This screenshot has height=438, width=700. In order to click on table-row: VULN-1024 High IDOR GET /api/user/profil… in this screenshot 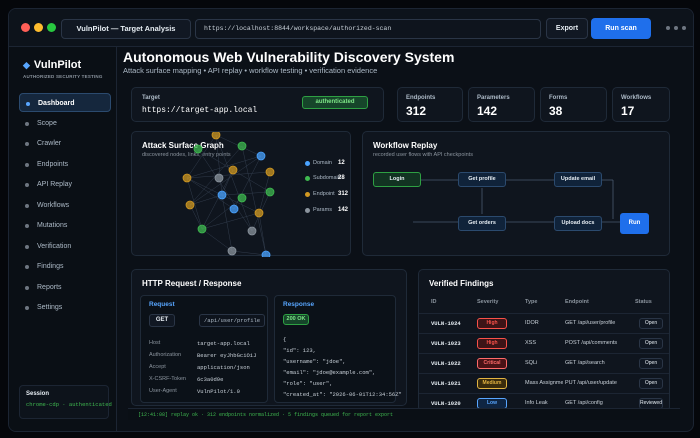, I will do `click(544, 323)`.